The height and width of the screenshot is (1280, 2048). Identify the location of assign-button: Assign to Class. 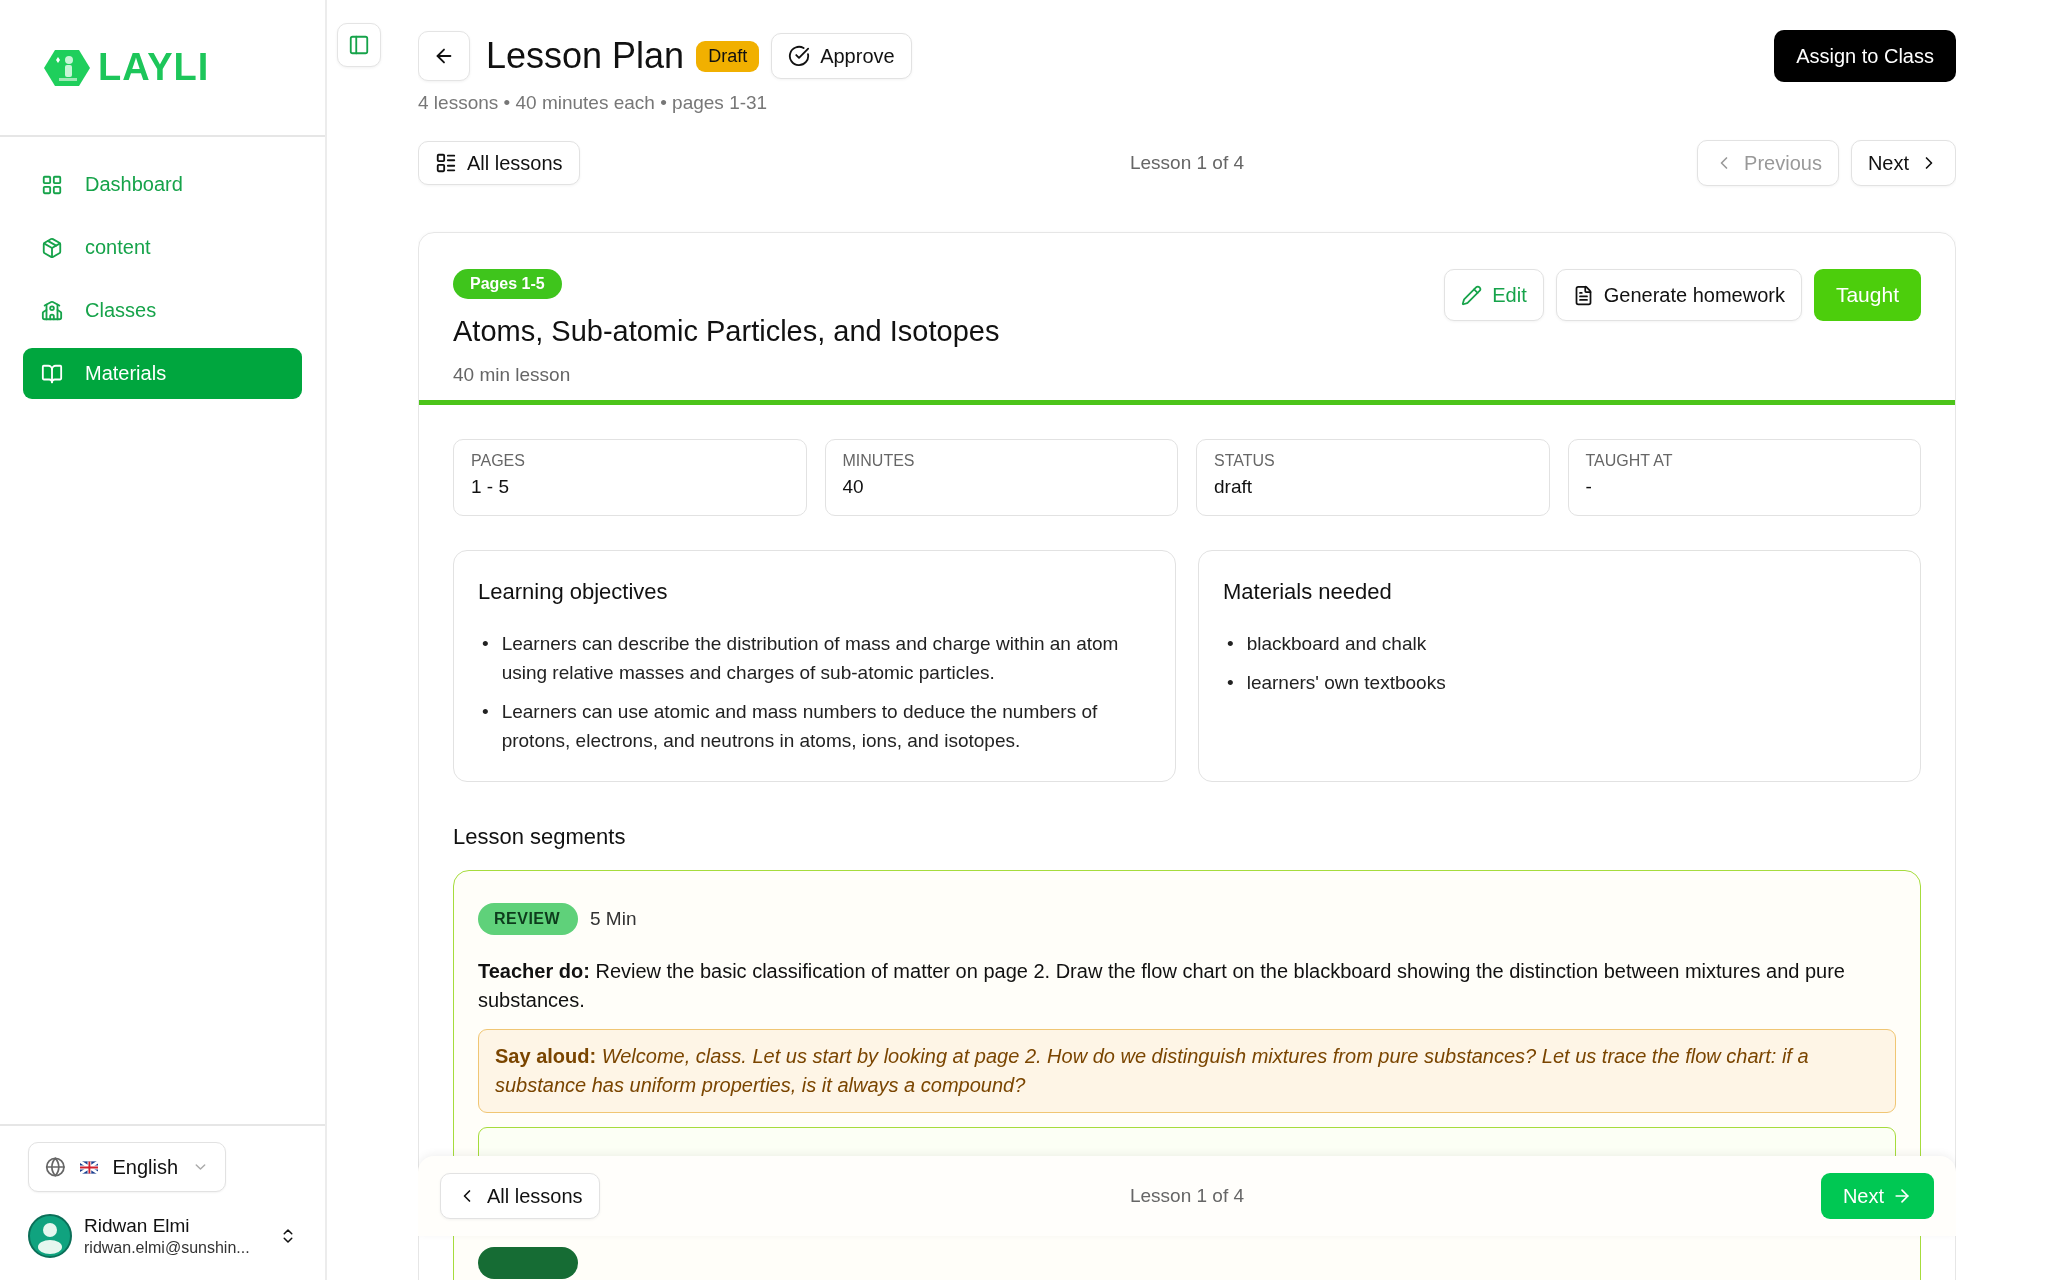
(1865, 56).